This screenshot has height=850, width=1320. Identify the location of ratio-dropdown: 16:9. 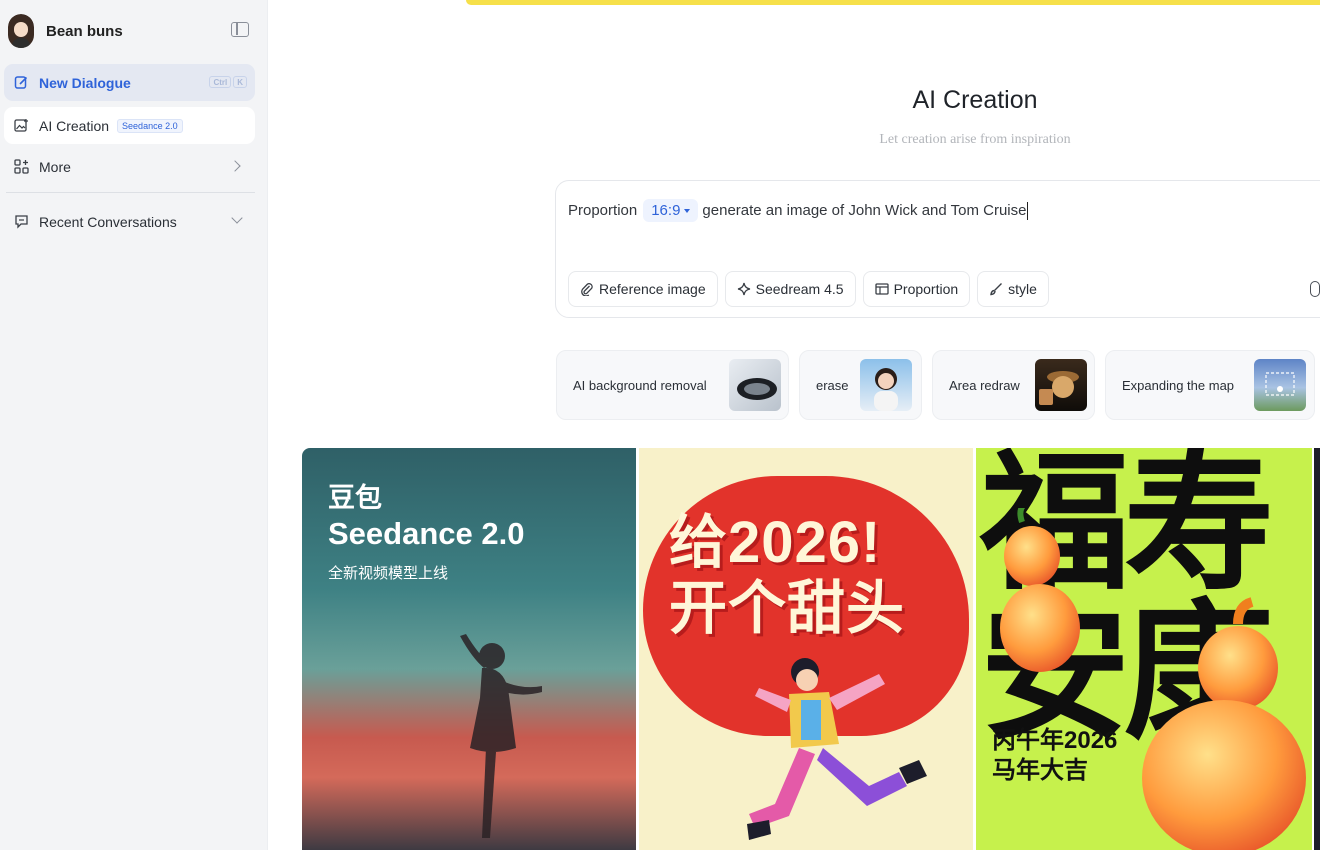
(671, 210).